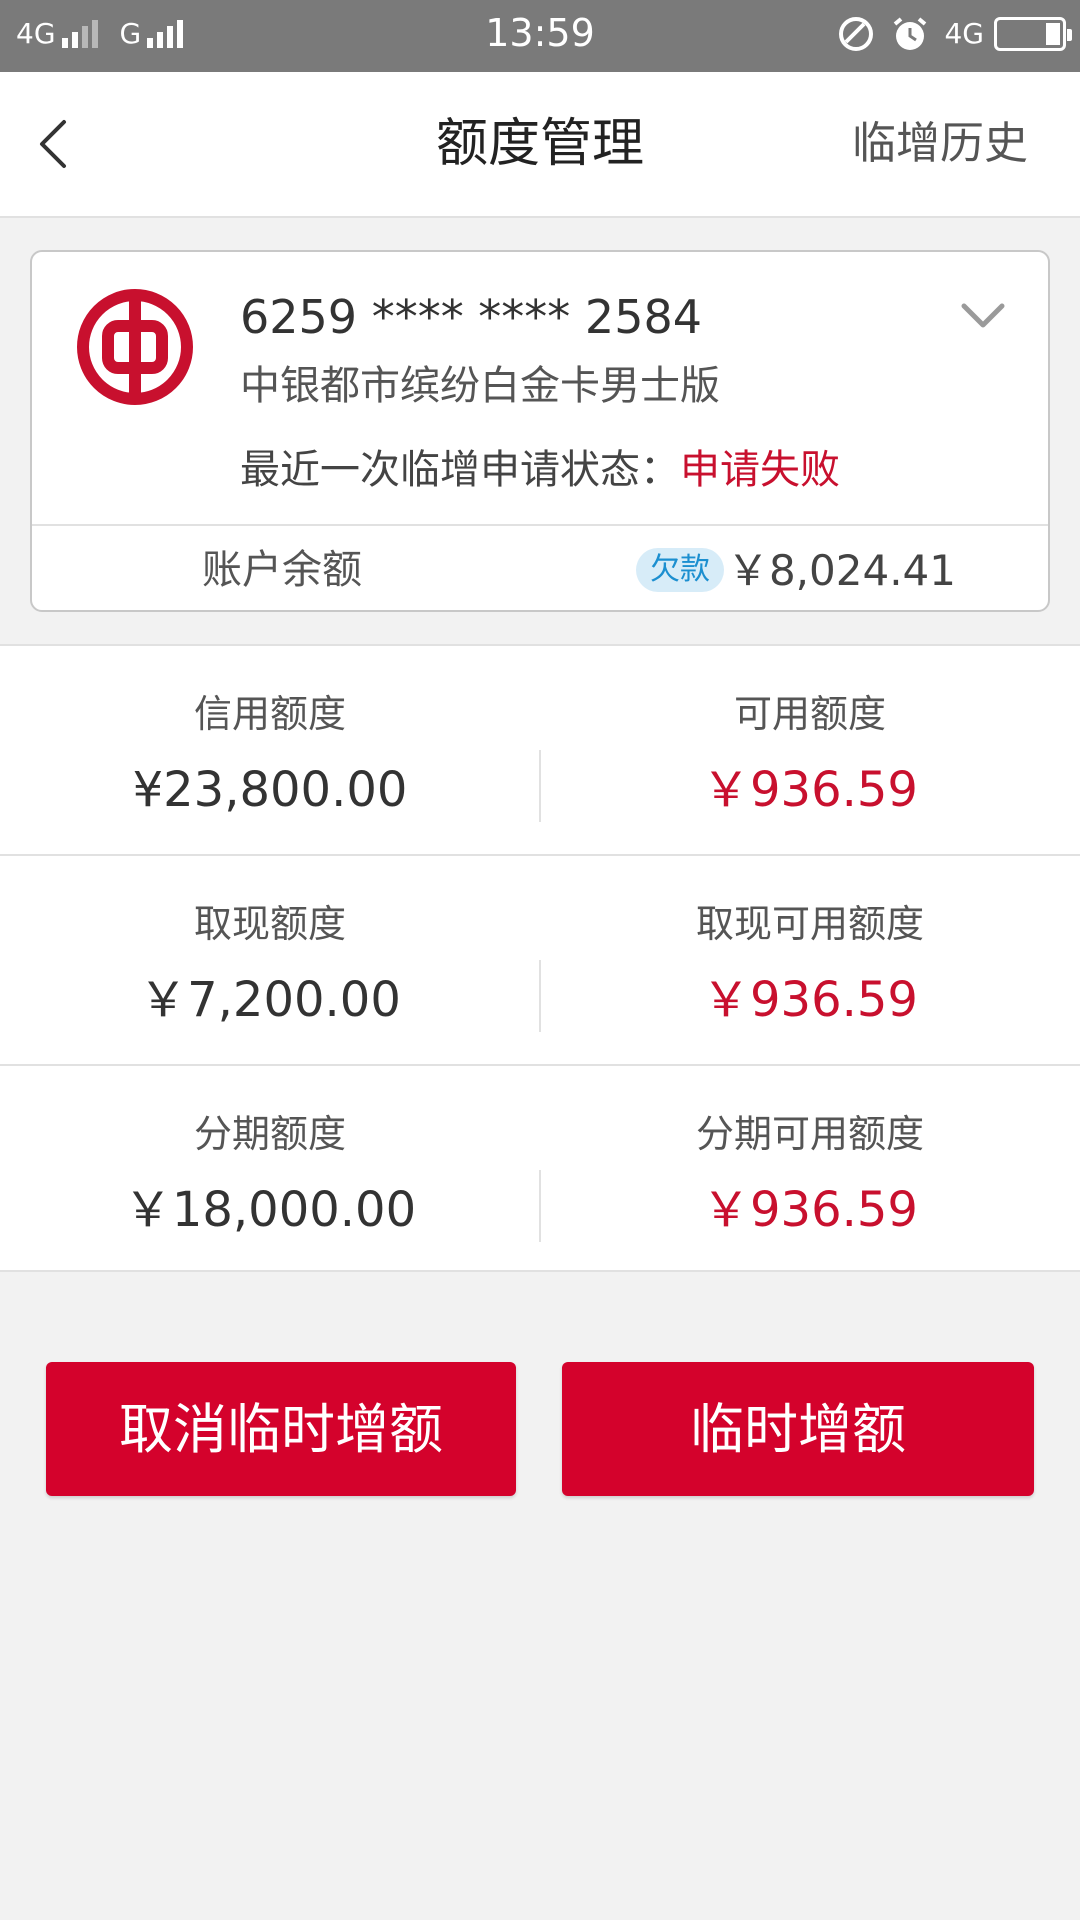 This screenshot has width=1080, height=1920. Describe the element at coordinates (910, 33) in the screenshot. I see `alarm-icon` at that location.